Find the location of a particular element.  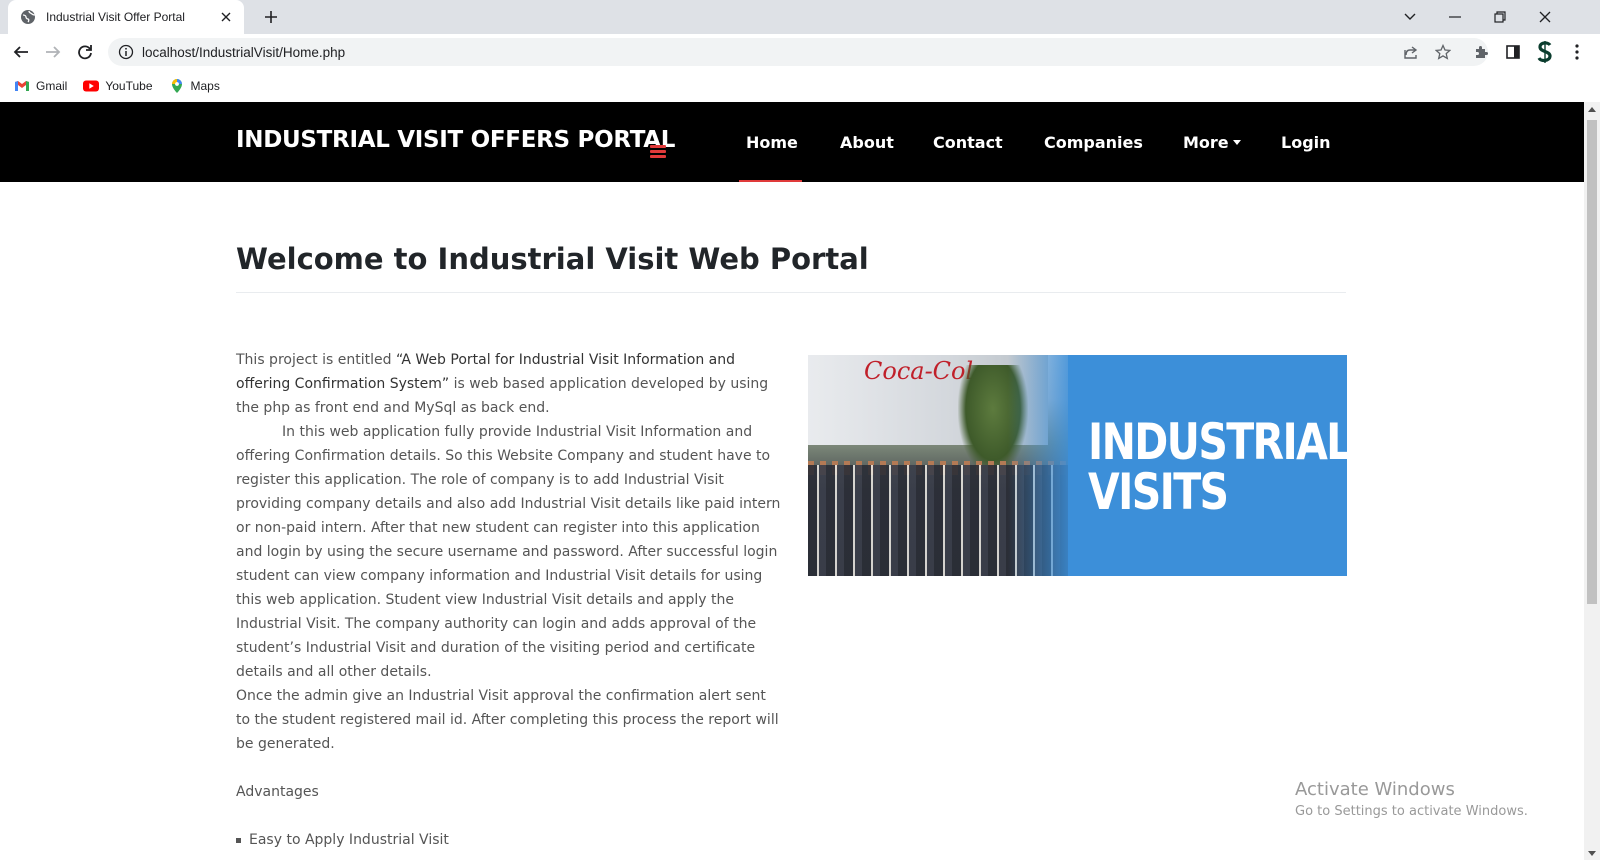

restore-icon is located at coordinates (1500, 17).